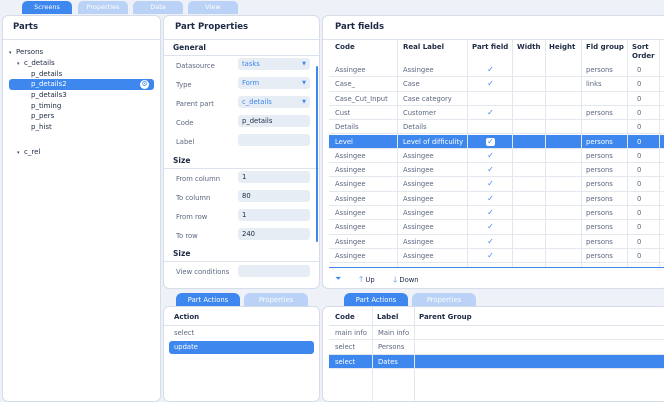 This screenshot has height=402, width=664. What do you see at coordinates (35, 95) in the screenshot?
I see `tree-item: p_details3` at bounding box center [35, 95].